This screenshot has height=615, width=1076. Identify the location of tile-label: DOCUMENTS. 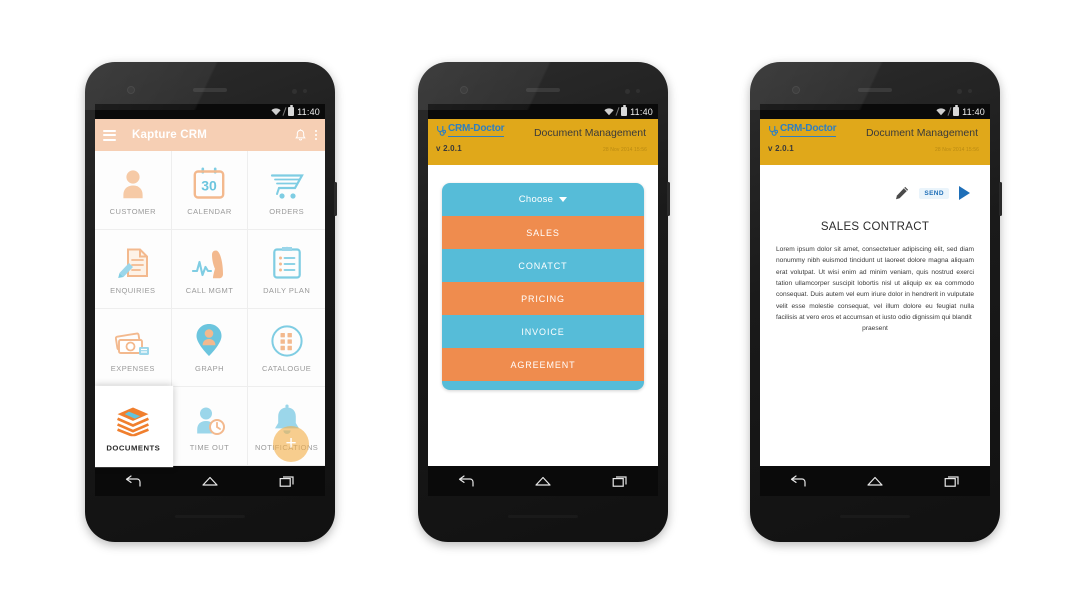
(133, 449).